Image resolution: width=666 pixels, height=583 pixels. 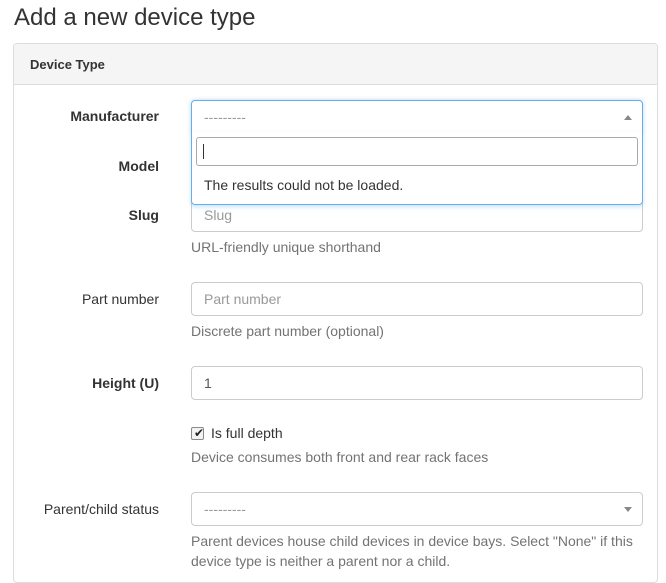 I want to click on parent-child-select-value: ---------, so click(x=225, y=509).